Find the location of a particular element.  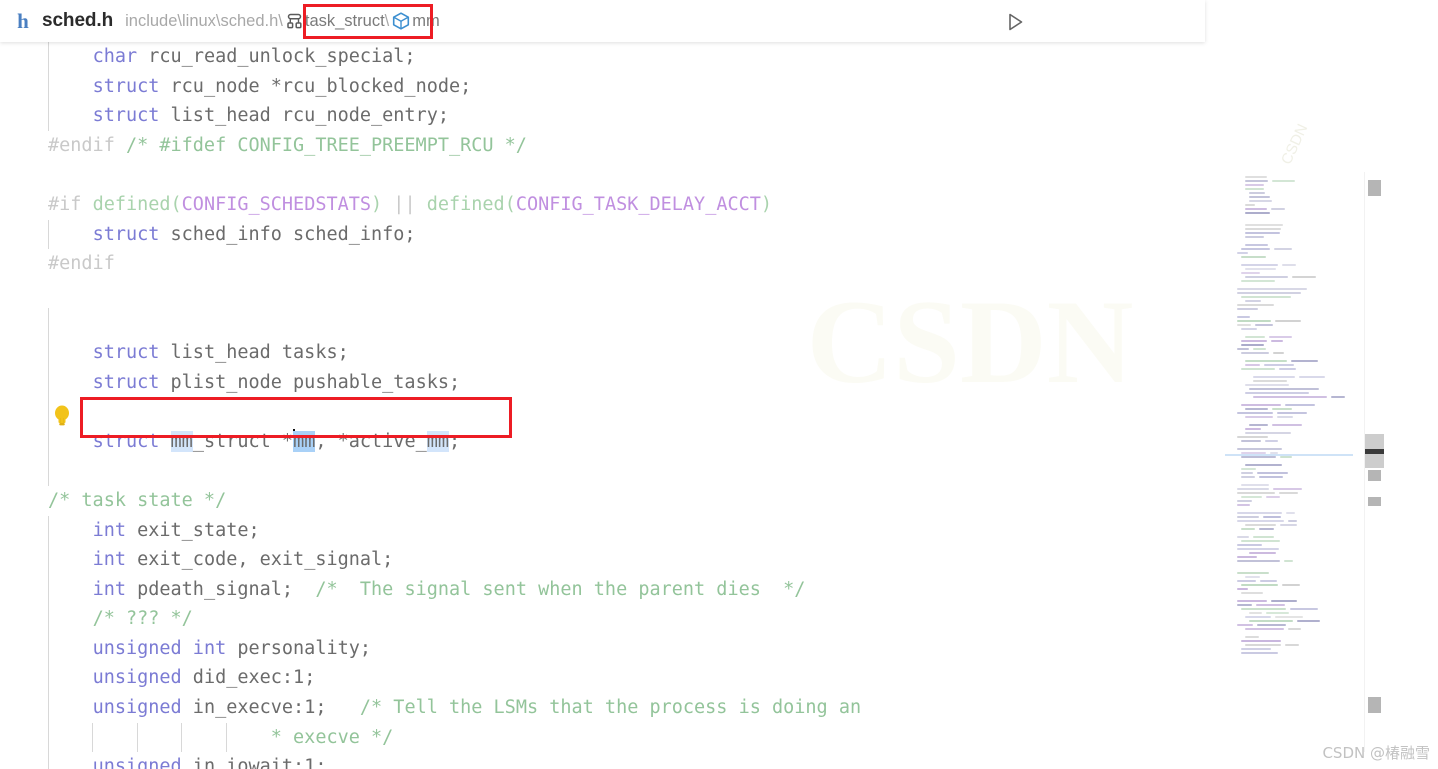

code-line: struct plist_node pushable_tasks; is located at coordinates (430, 382).